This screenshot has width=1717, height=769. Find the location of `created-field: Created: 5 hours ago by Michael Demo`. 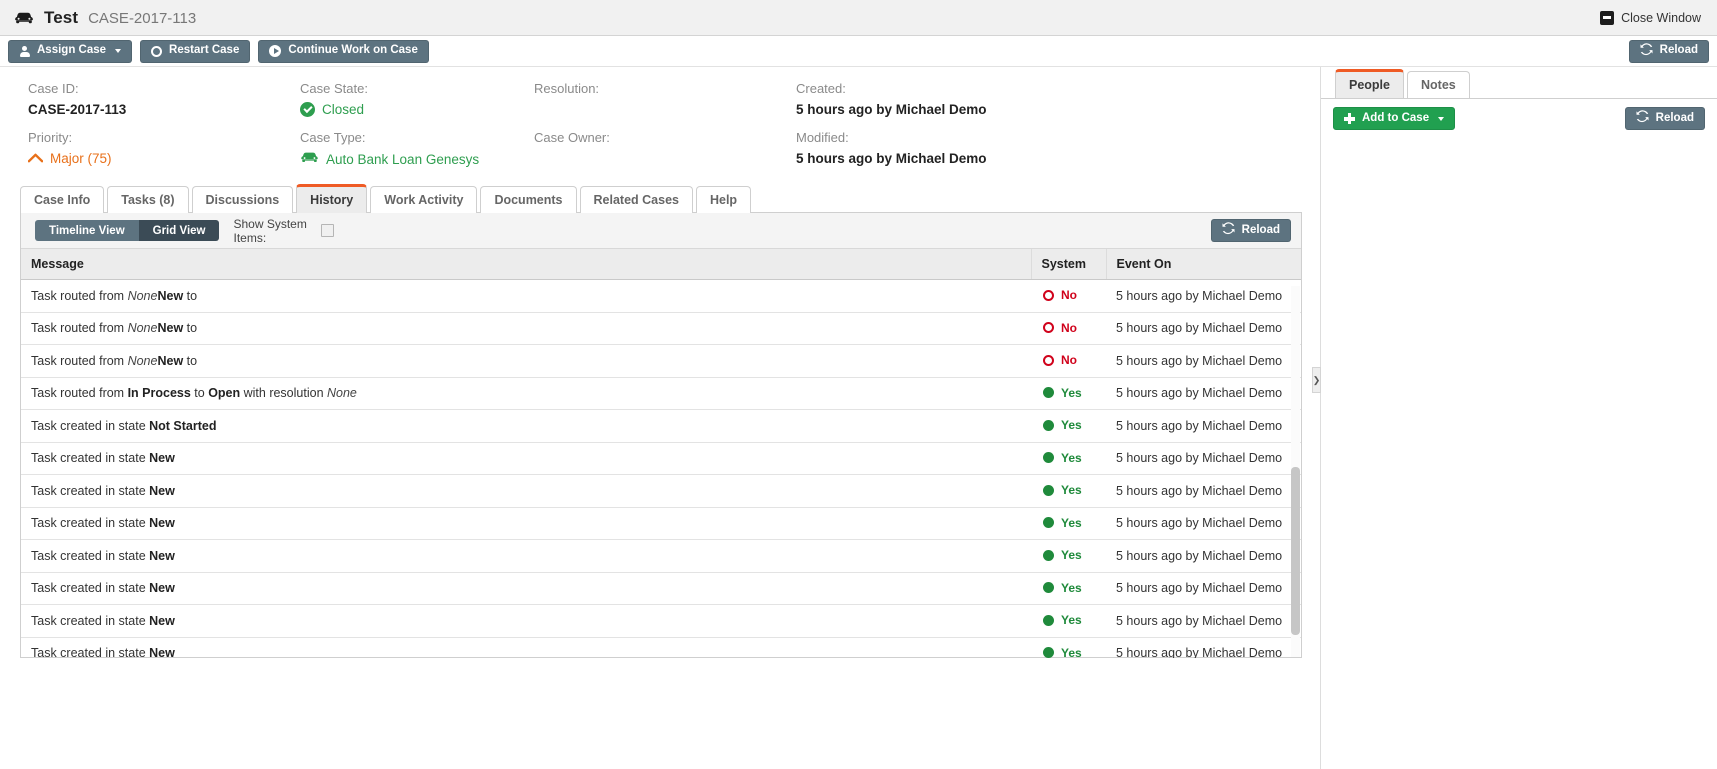

created-field: Created: 5 hours ago by Michael Demo is located at coordinates (1058, 100).